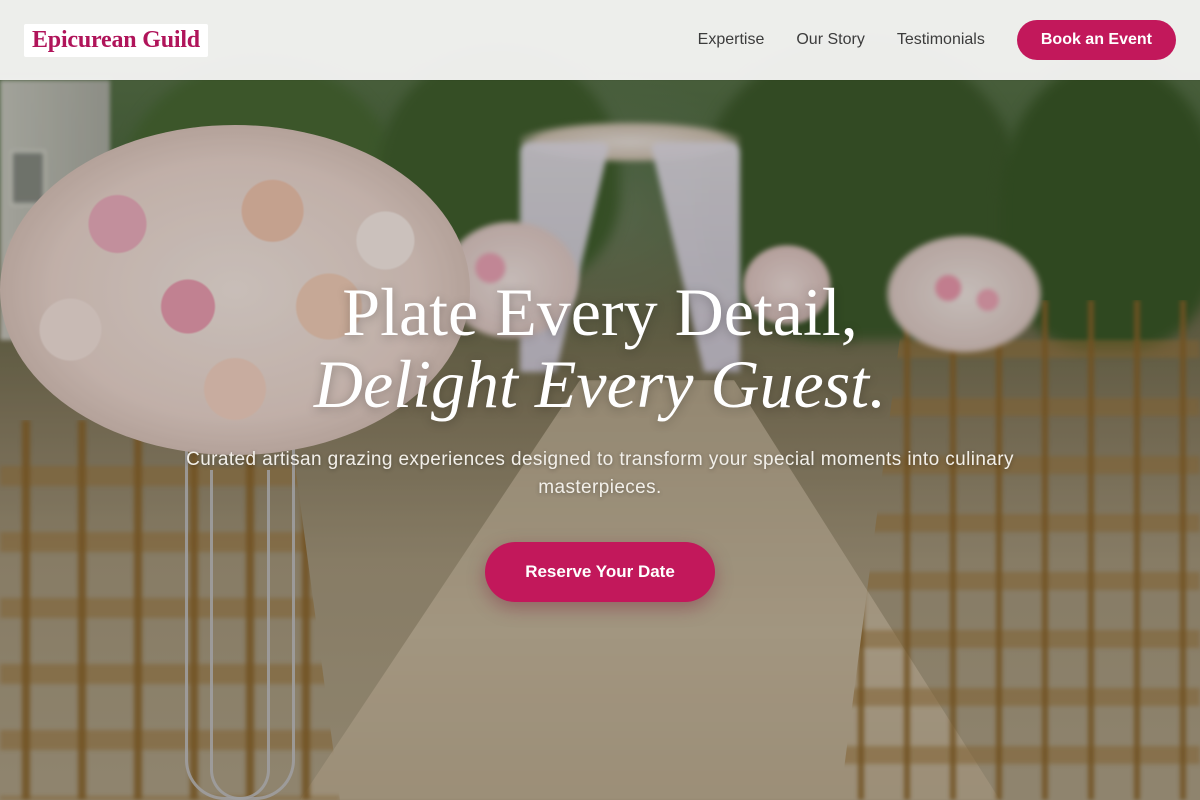 The width and height of the screenshot is (1200, 800). I want to click on nav-link-our-story: Our Story, so click(830, 40).